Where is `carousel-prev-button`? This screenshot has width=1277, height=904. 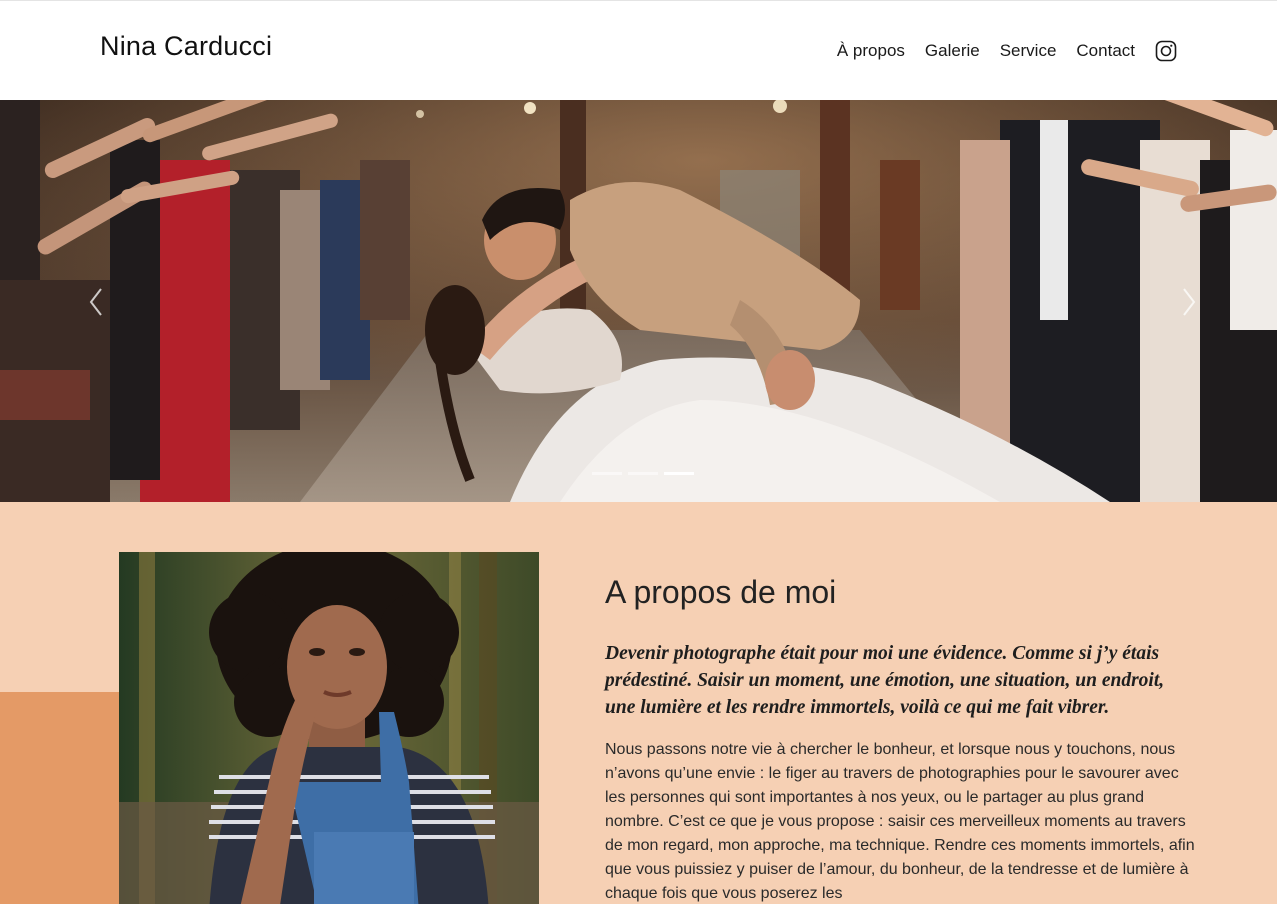 carousel-prev-button is located at coordinates (96, 302).